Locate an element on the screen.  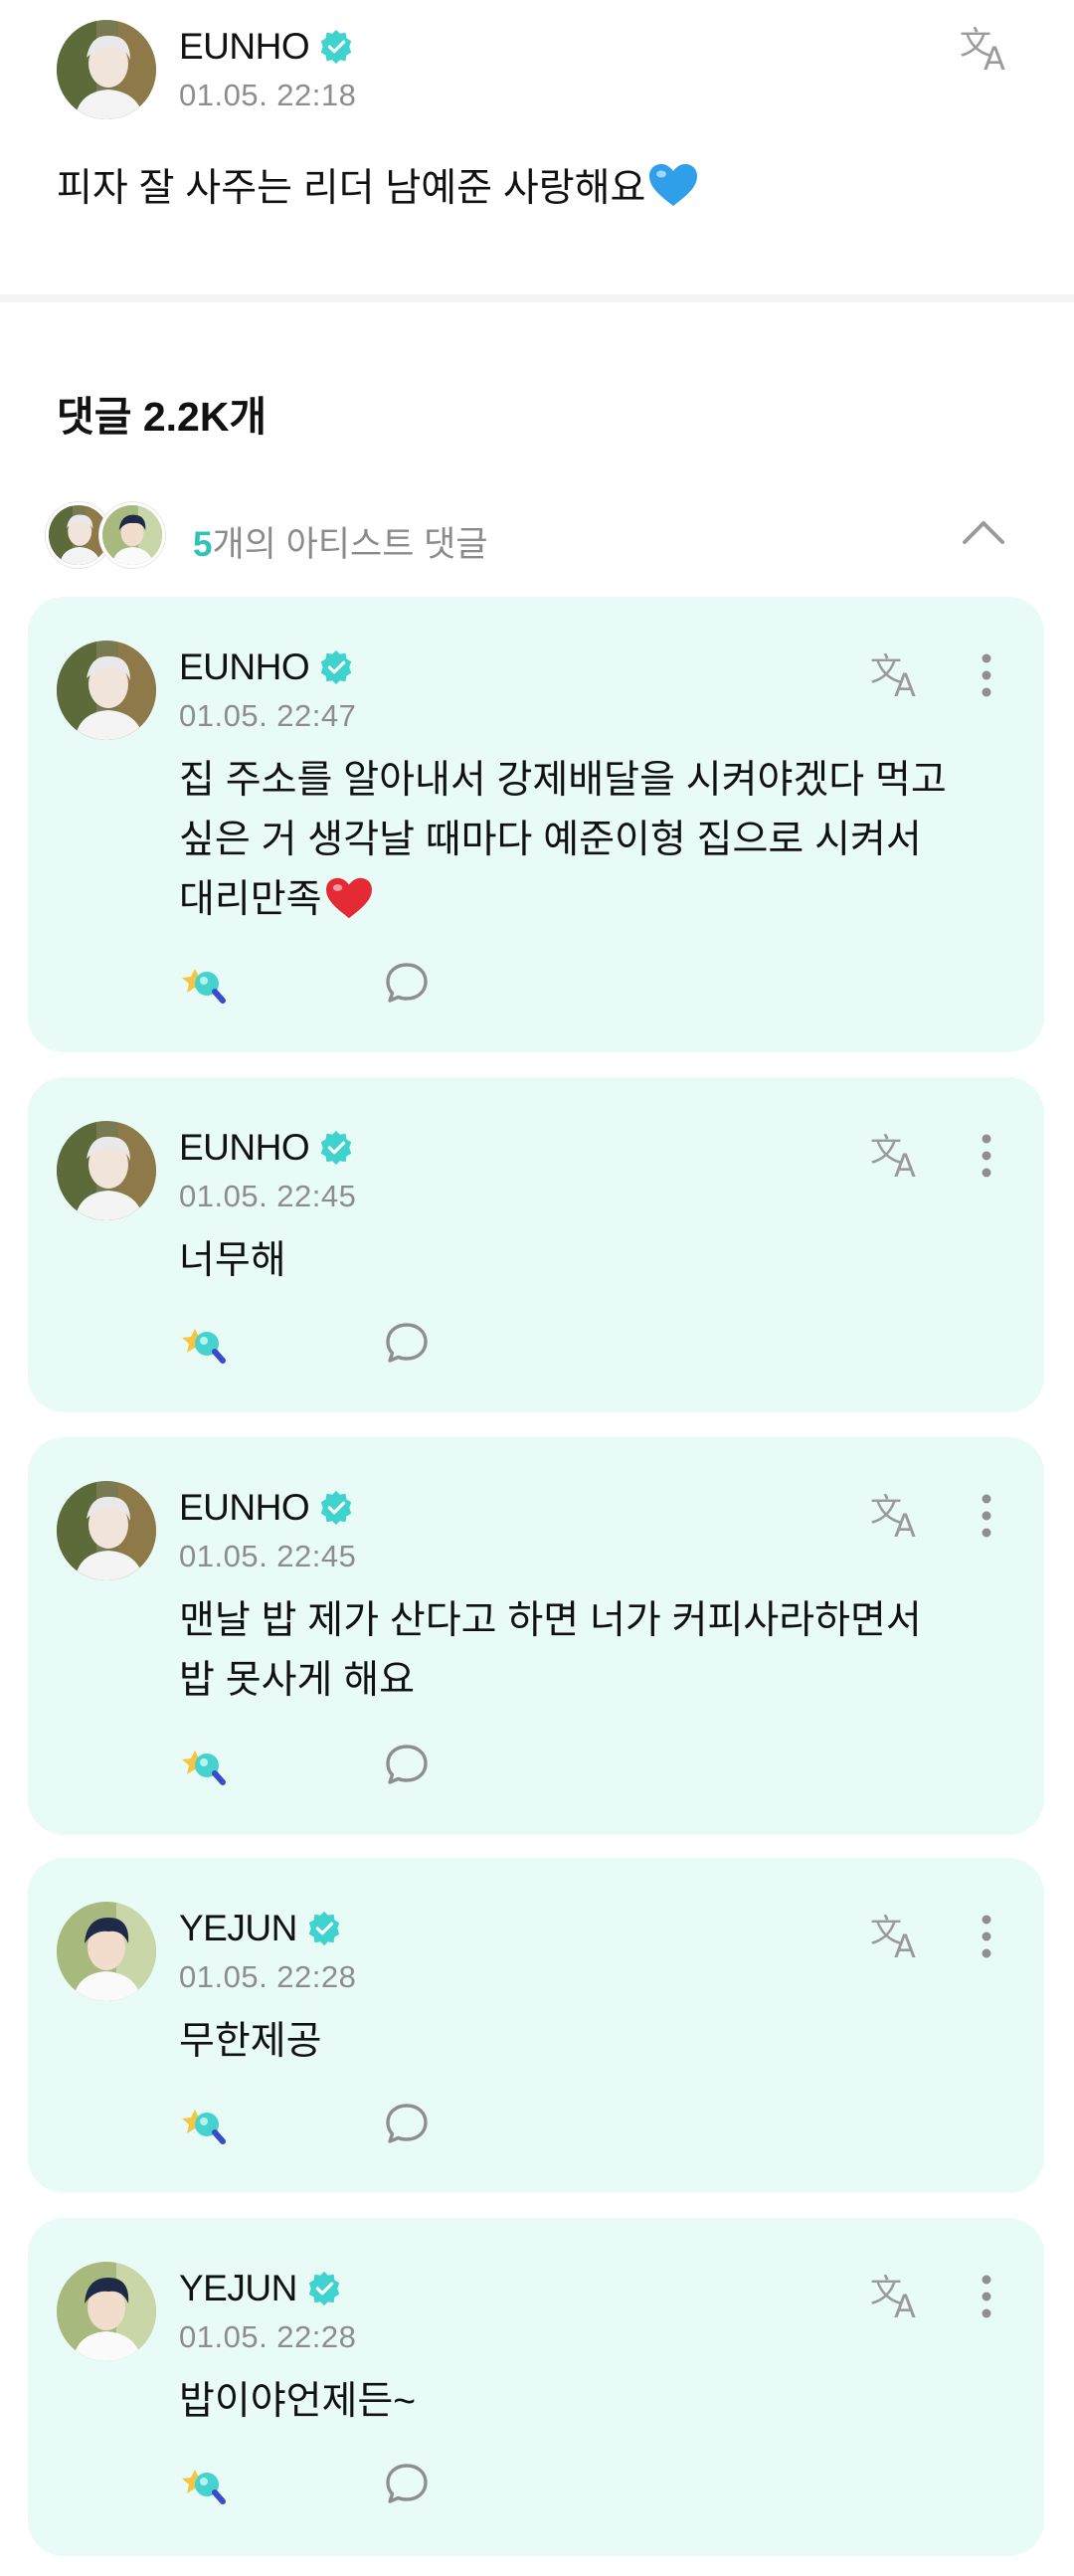
artist-comments-text: 개의 아티스트 댓글 is located at coordinates (350, 544).